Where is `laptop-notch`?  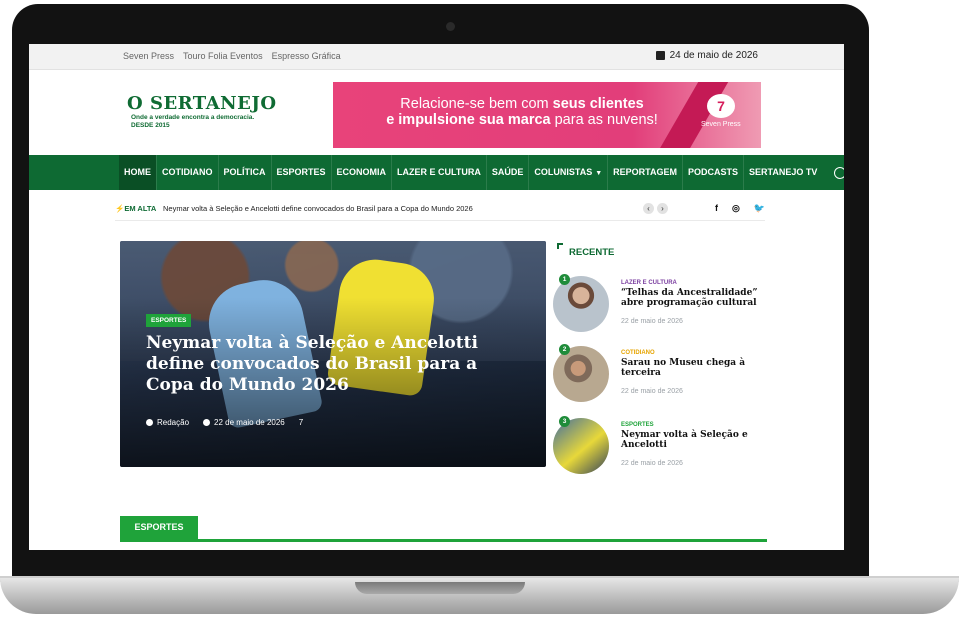
laptop-notch is located at coordinates (440, 588).